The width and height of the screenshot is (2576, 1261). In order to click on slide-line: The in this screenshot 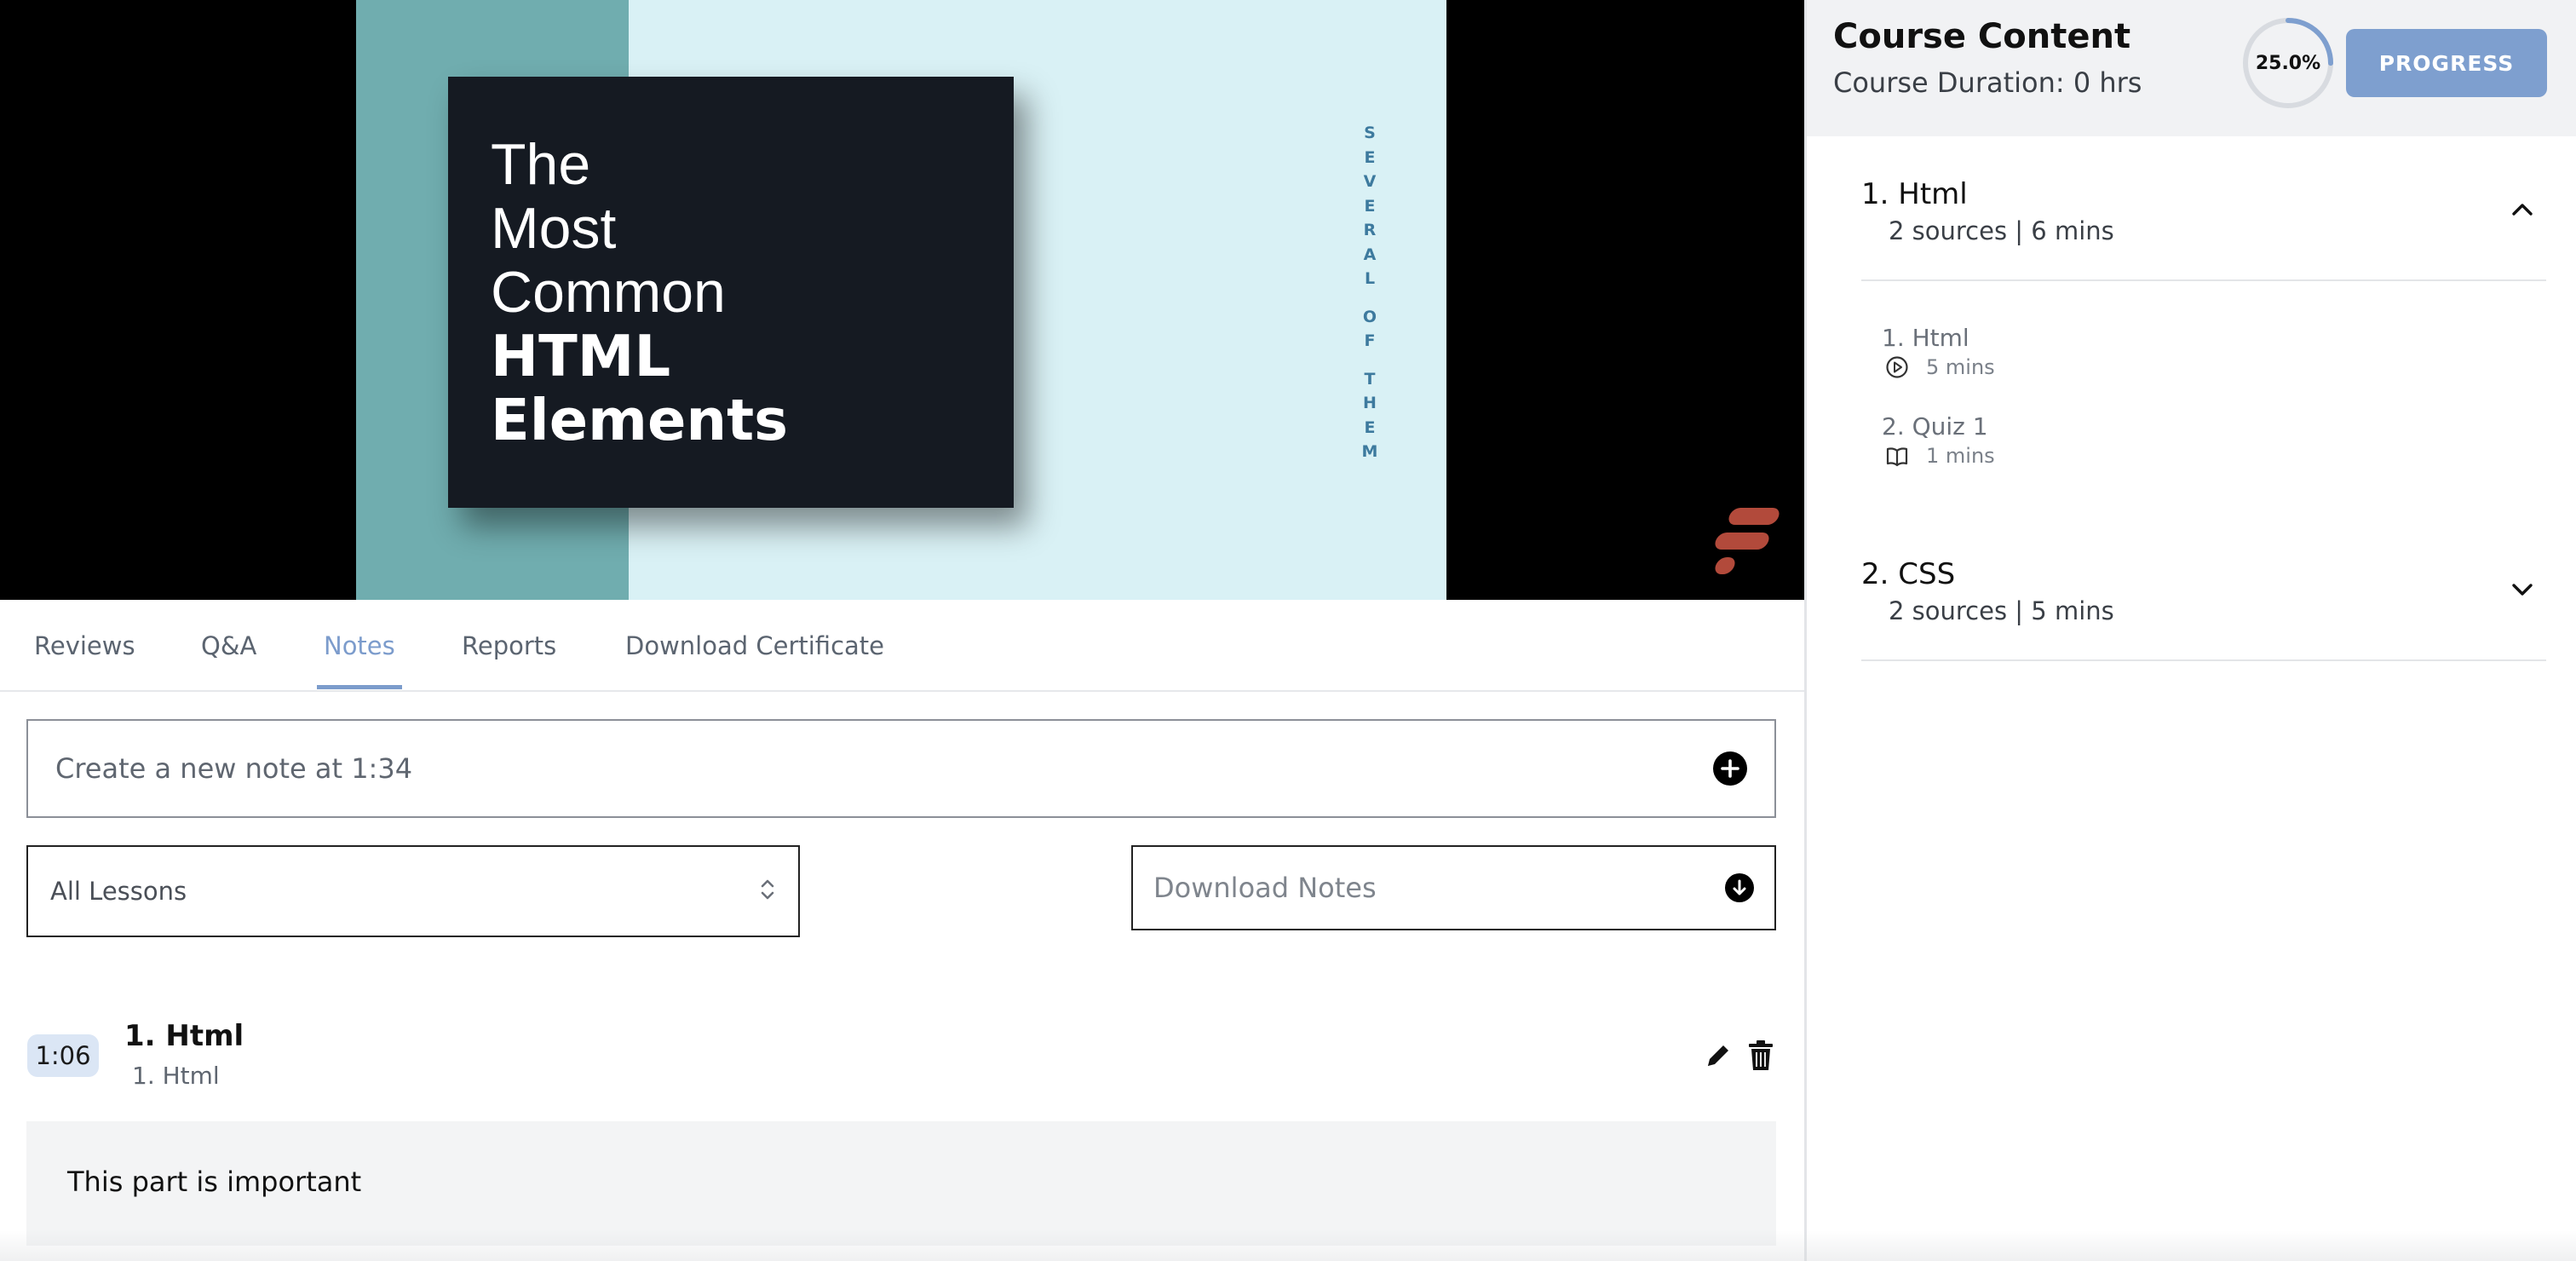, I will do `click(541, 164)`.